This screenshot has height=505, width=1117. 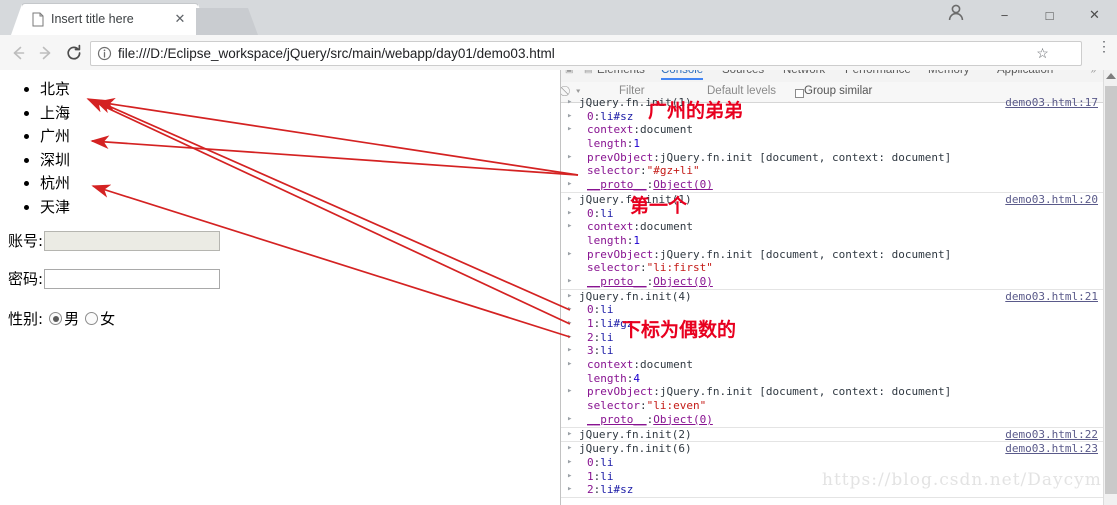 What do you see at coordinates (1093, 73) in the screenshot?
I see `more-tabs-icon: »` at bounding box center [1093, 73].